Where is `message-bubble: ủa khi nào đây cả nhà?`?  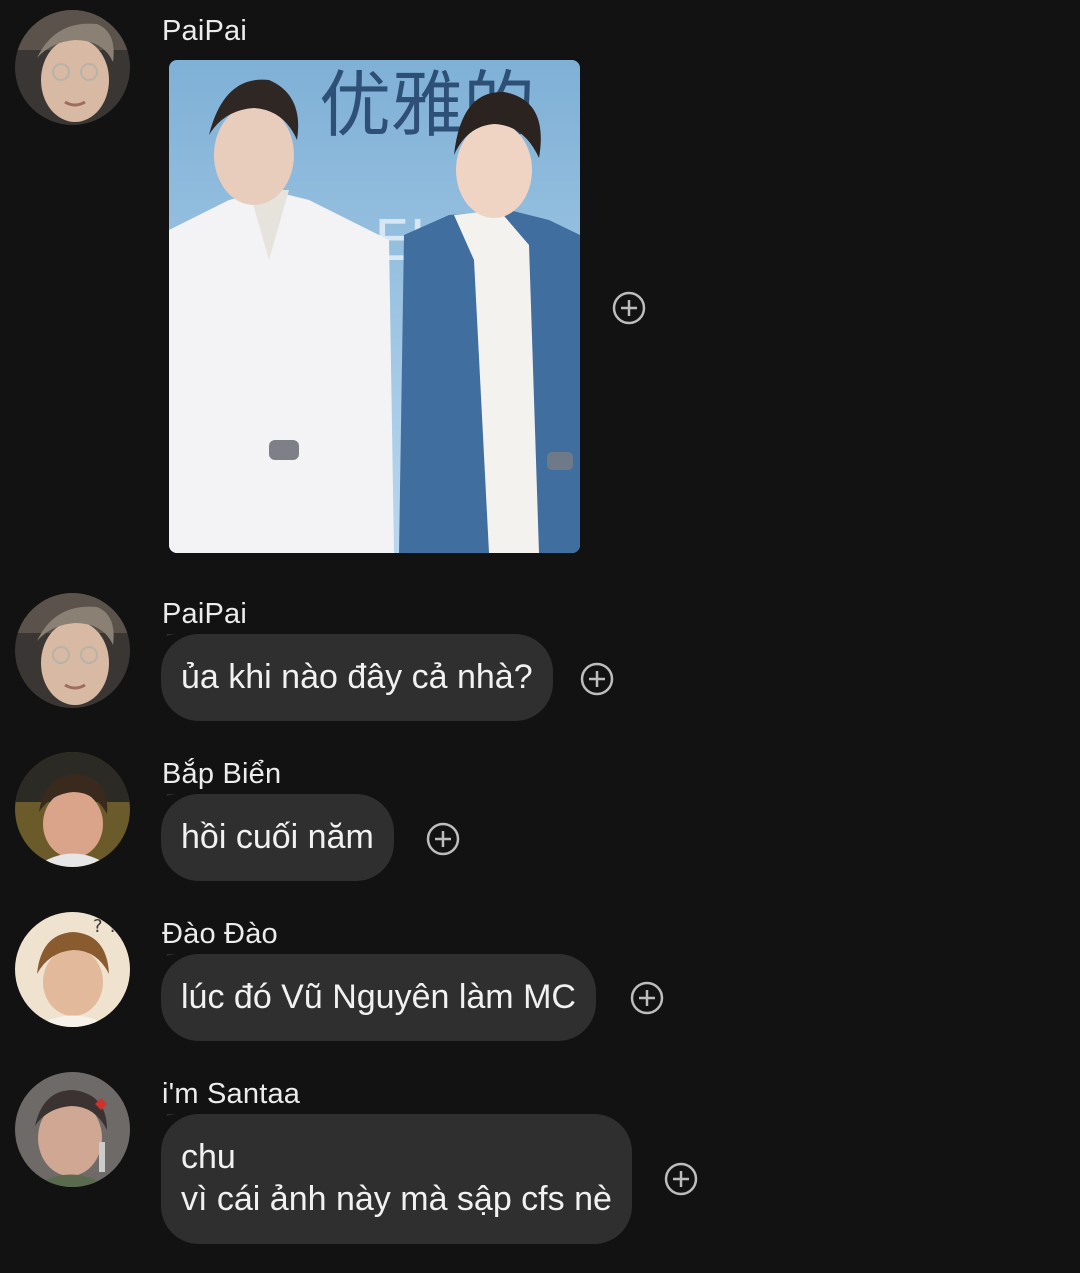
message-bubble: ủa khi nào đây cả nhà? is located at coordinates (357, 677).